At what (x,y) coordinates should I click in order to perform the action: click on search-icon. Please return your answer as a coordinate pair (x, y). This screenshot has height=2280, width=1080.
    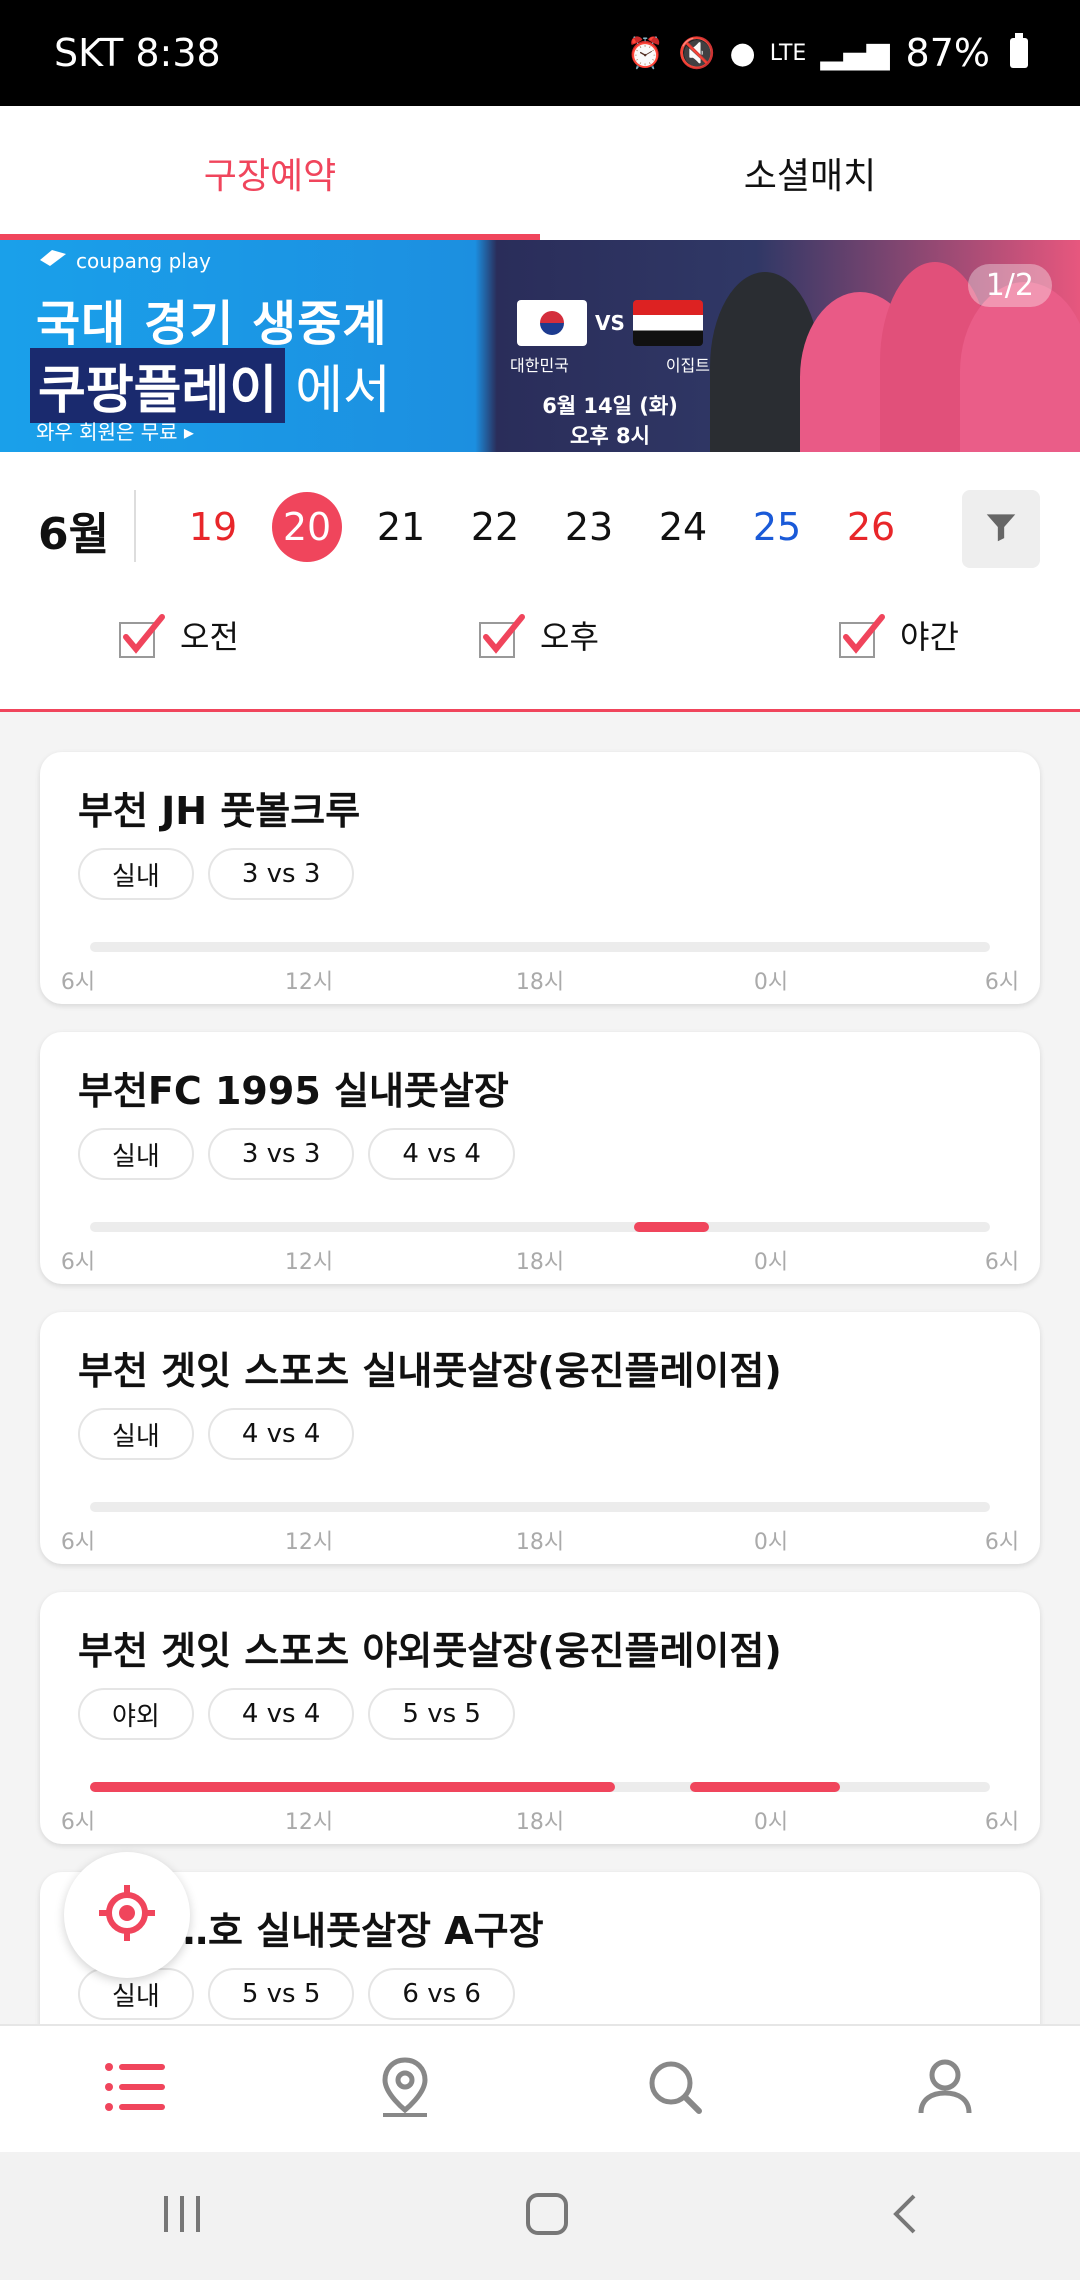
    Looking at the image, I should click on (675, 2089).